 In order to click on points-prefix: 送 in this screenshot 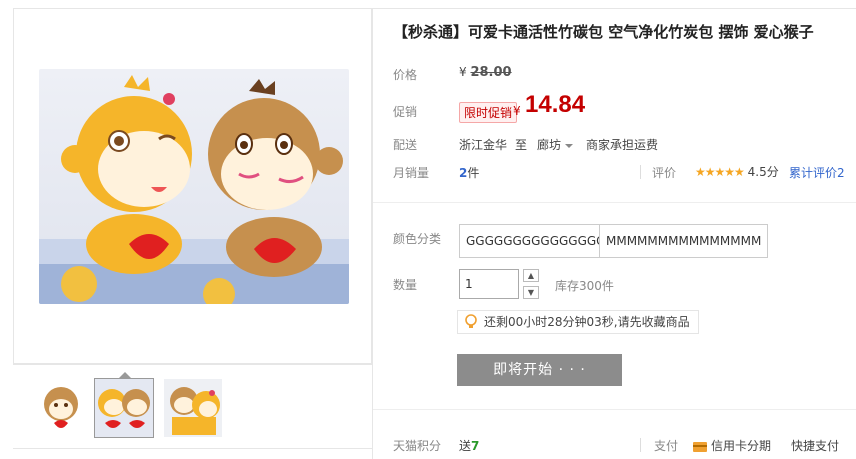, I will do `click(465, 446)`.